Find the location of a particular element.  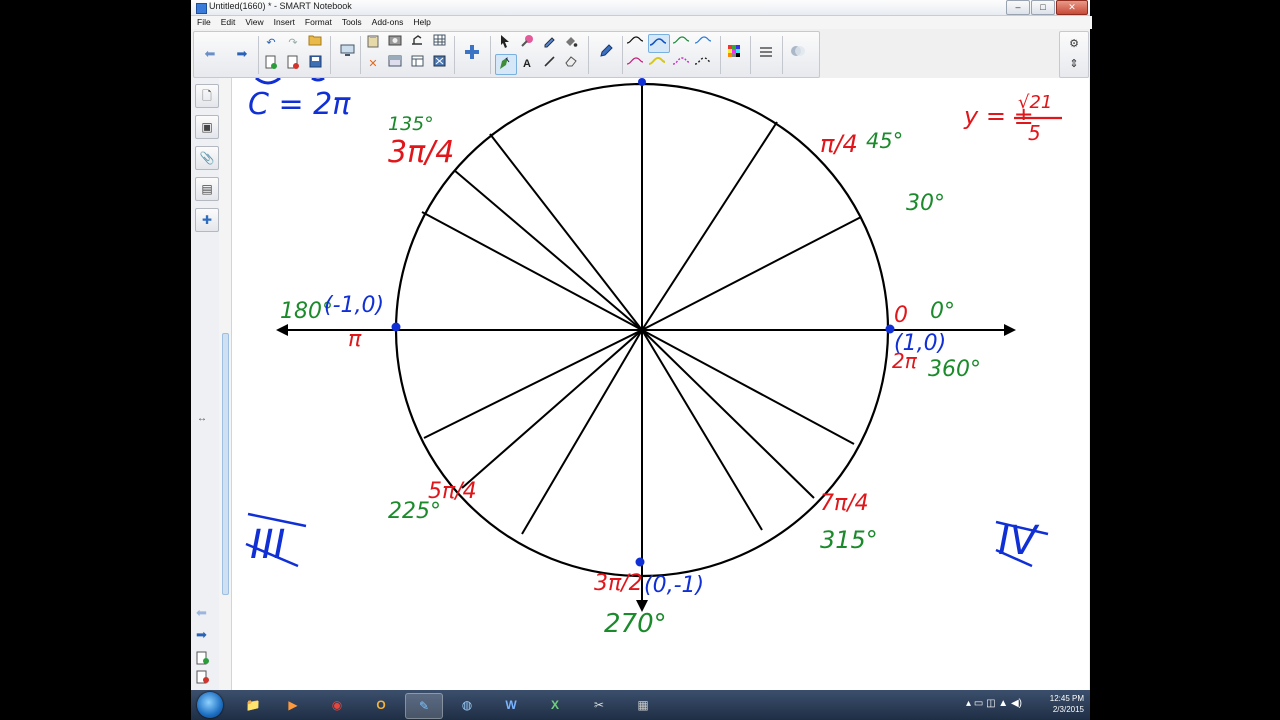

menu-insert: Insert is located at coordinates (284, 22).